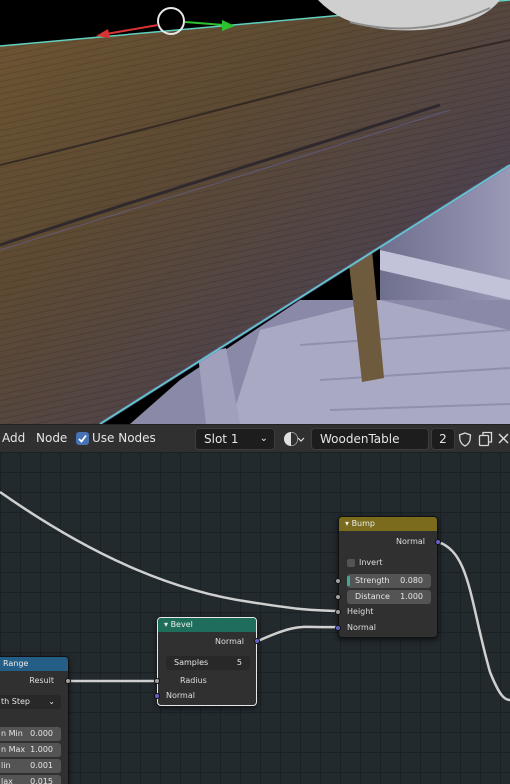 The image size is (510, 784). I want to click on checkmark-icon, so click(82, 438).